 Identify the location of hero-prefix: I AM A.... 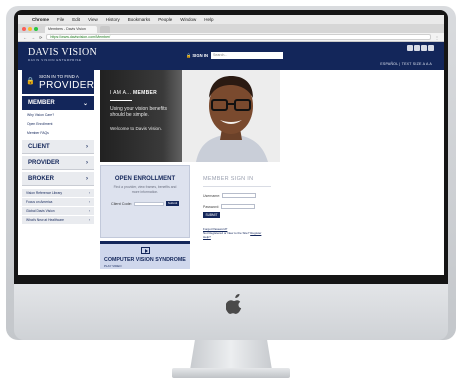
(121, 93).